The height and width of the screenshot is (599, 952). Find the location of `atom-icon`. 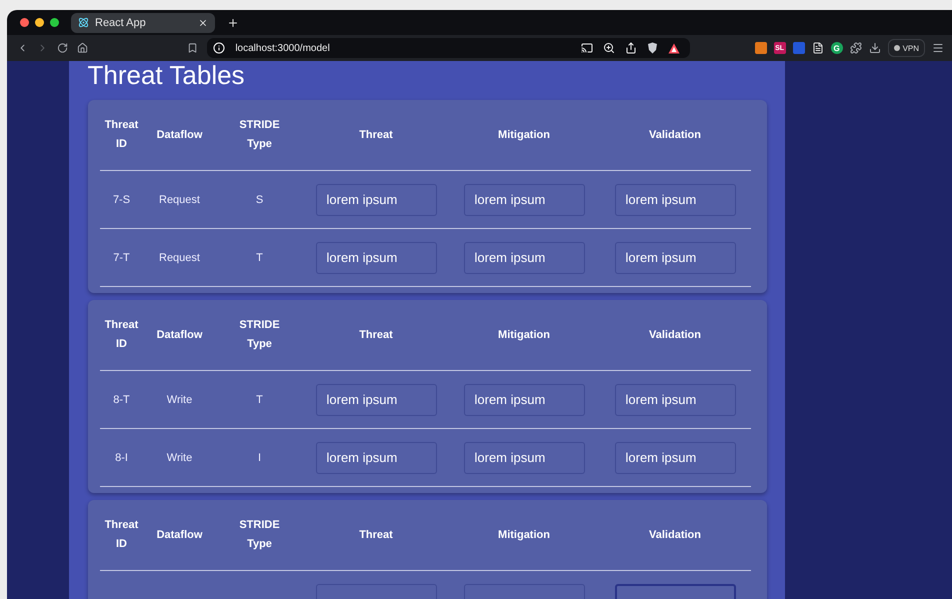

atom-icon is located at coordinates (83, 22).